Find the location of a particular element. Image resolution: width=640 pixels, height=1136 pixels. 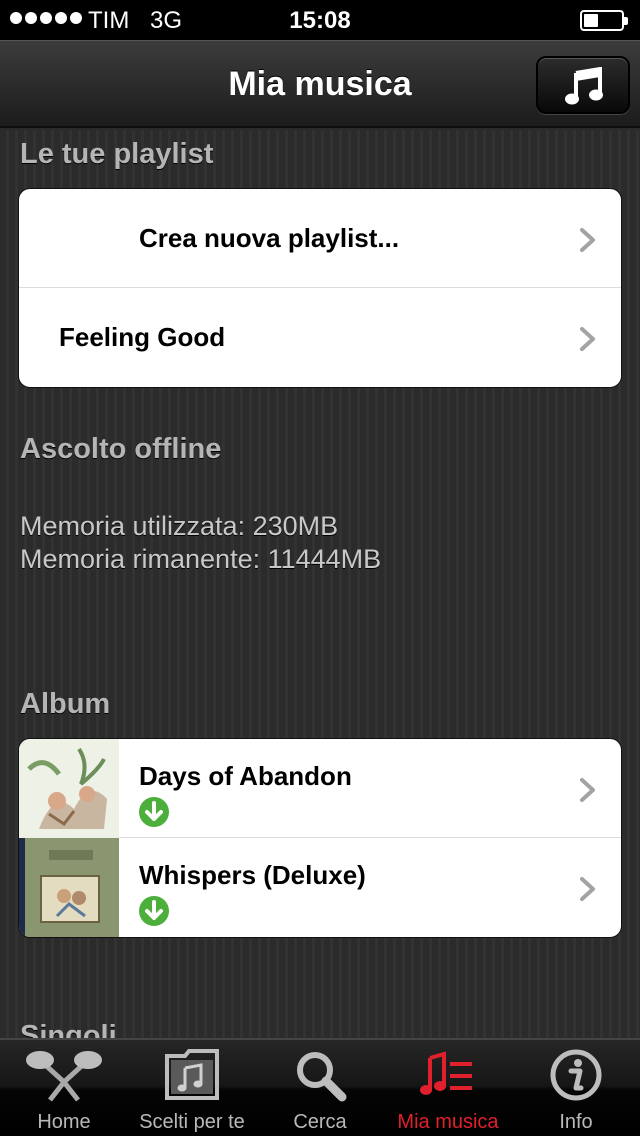

tab-info: Info is located at coordinates (576, 1088).